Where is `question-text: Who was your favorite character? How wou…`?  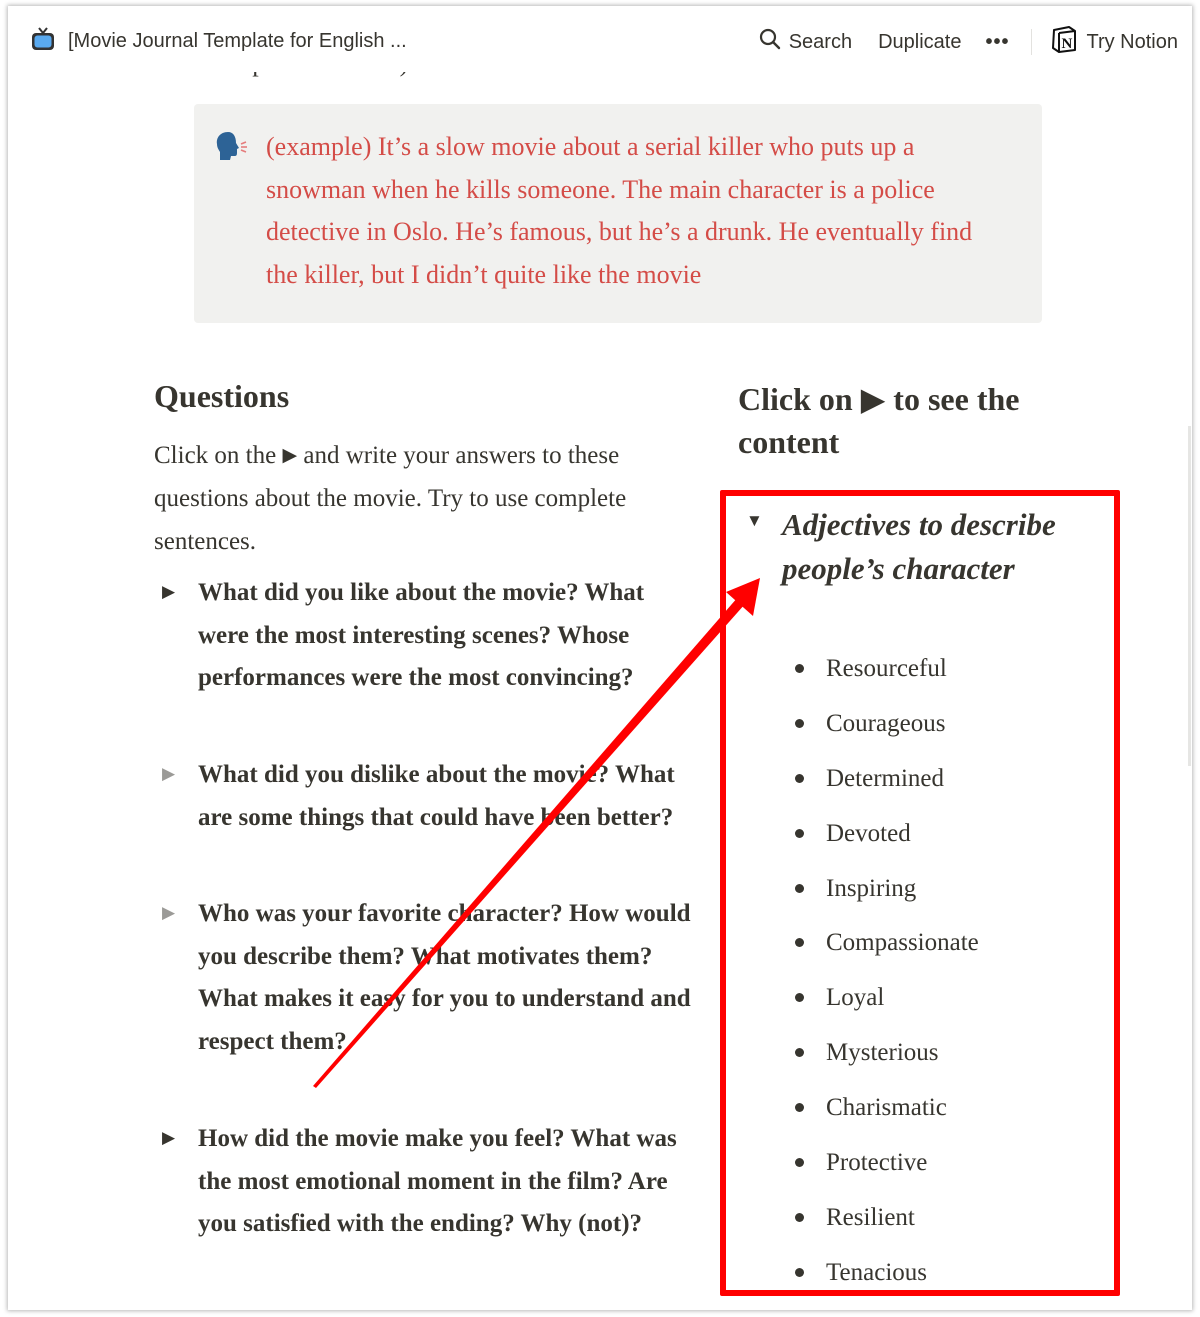
question-text: Who was your favorite character? How wou… is located at coordinates (446, 978).